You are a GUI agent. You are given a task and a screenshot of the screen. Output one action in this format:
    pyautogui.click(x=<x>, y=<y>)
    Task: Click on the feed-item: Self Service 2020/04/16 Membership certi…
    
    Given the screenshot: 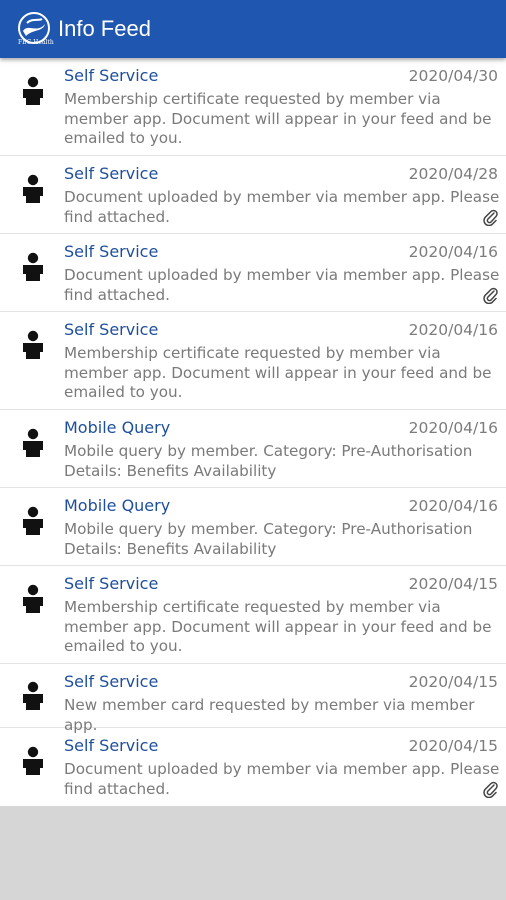 What is the action you would take?
    pyautogui.click(x=253, y=361)
    